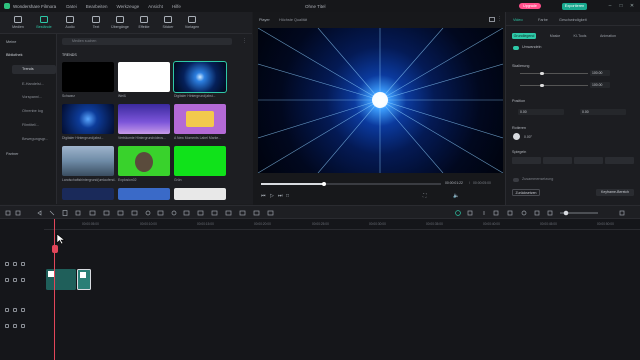 Image resolution: width=640 pixels, height=360 pixels. Describe the element at coordinates (144, 19) in the screenshot. I see `effects-icon` at that location.